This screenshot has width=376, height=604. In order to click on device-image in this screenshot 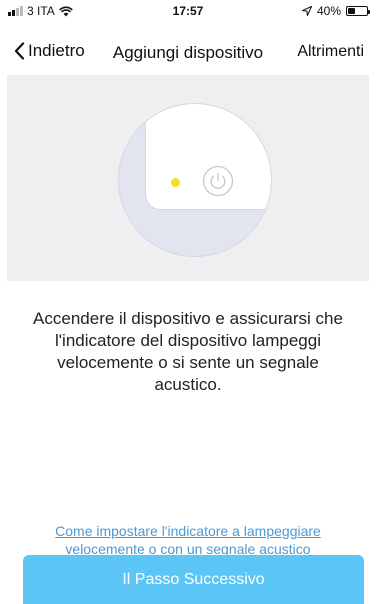, I will do `click(208, 157)`.